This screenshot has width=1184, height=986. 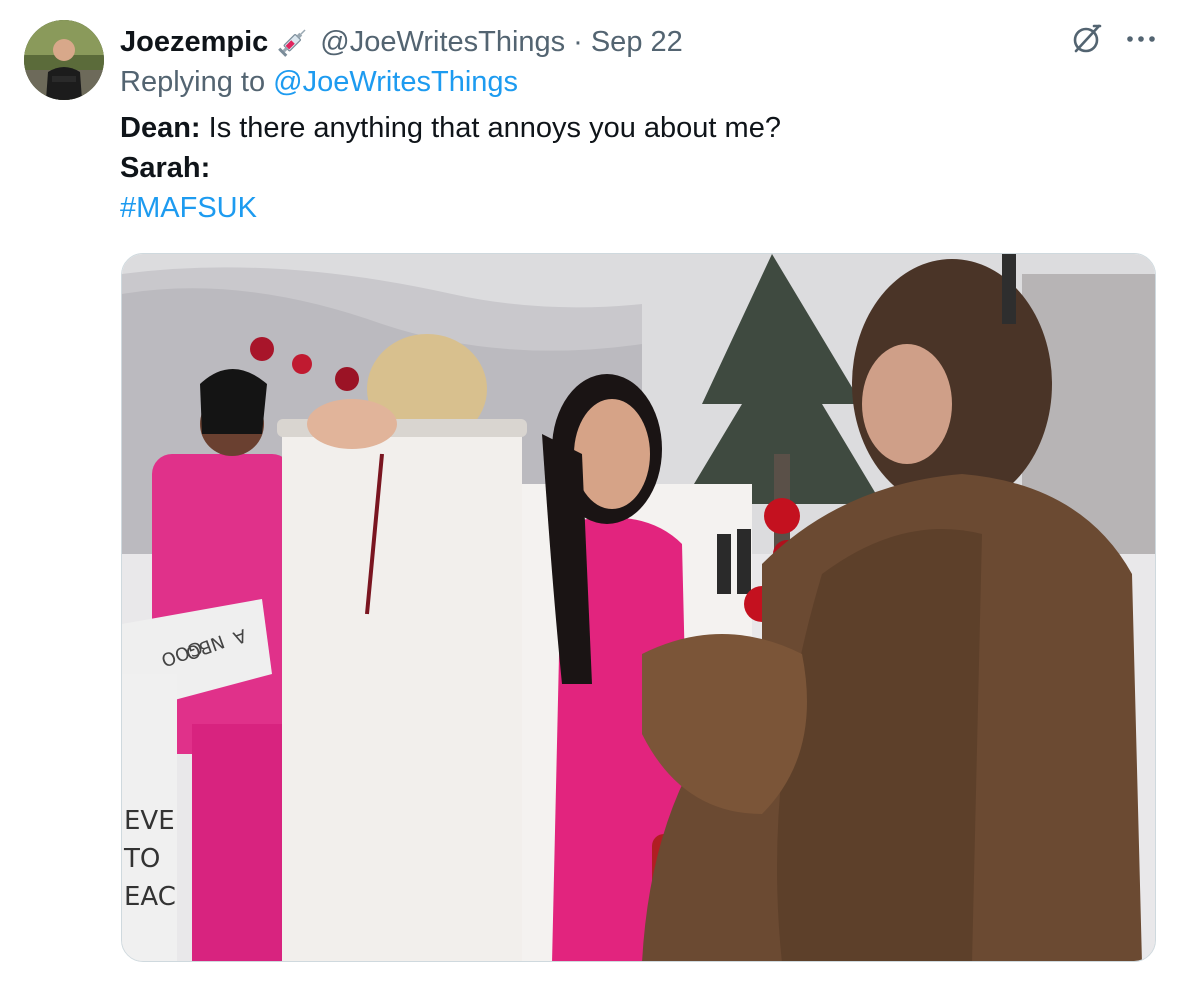 I want to click on syringe-icon, so click(x=293, y=42).